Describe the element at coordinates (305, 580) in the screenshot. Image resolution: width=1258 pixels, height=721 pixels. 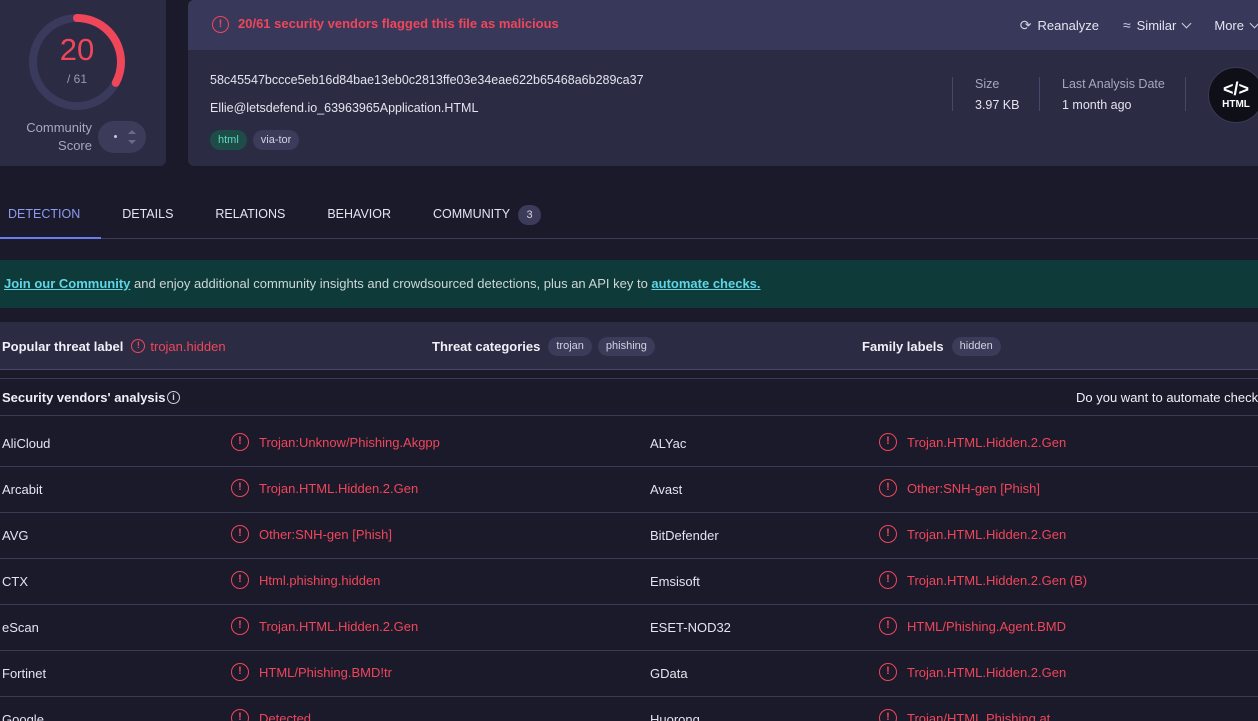
I see `vendor-result: ! Html.phishing.hidden` at that location.